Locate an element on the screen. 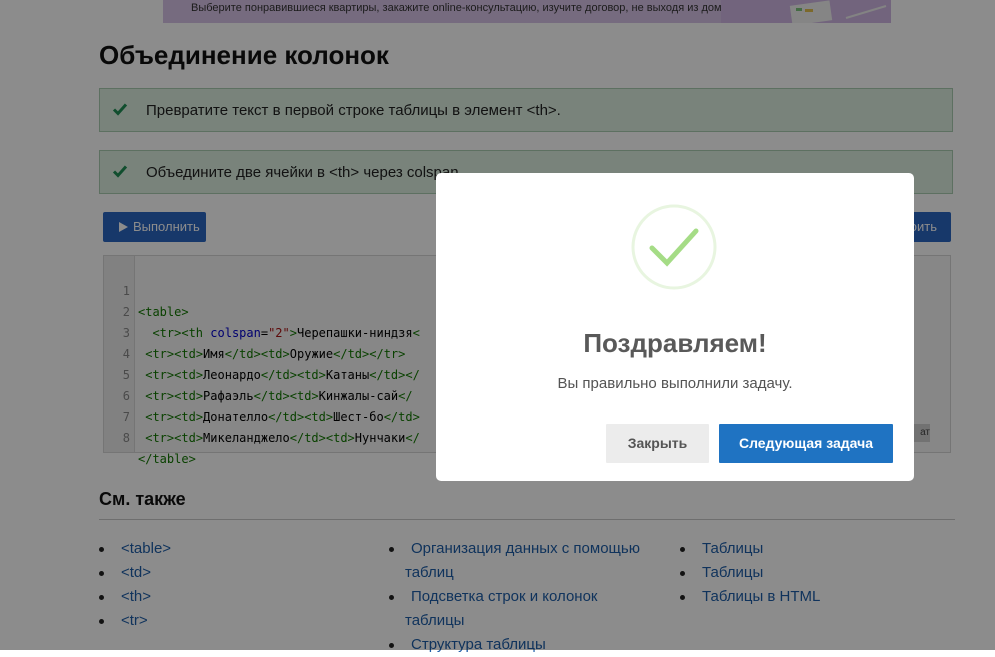 Image resolution: width=995 pixels, height=657 pixels. close-button: Закрыть is located at coordinates (657, 443).